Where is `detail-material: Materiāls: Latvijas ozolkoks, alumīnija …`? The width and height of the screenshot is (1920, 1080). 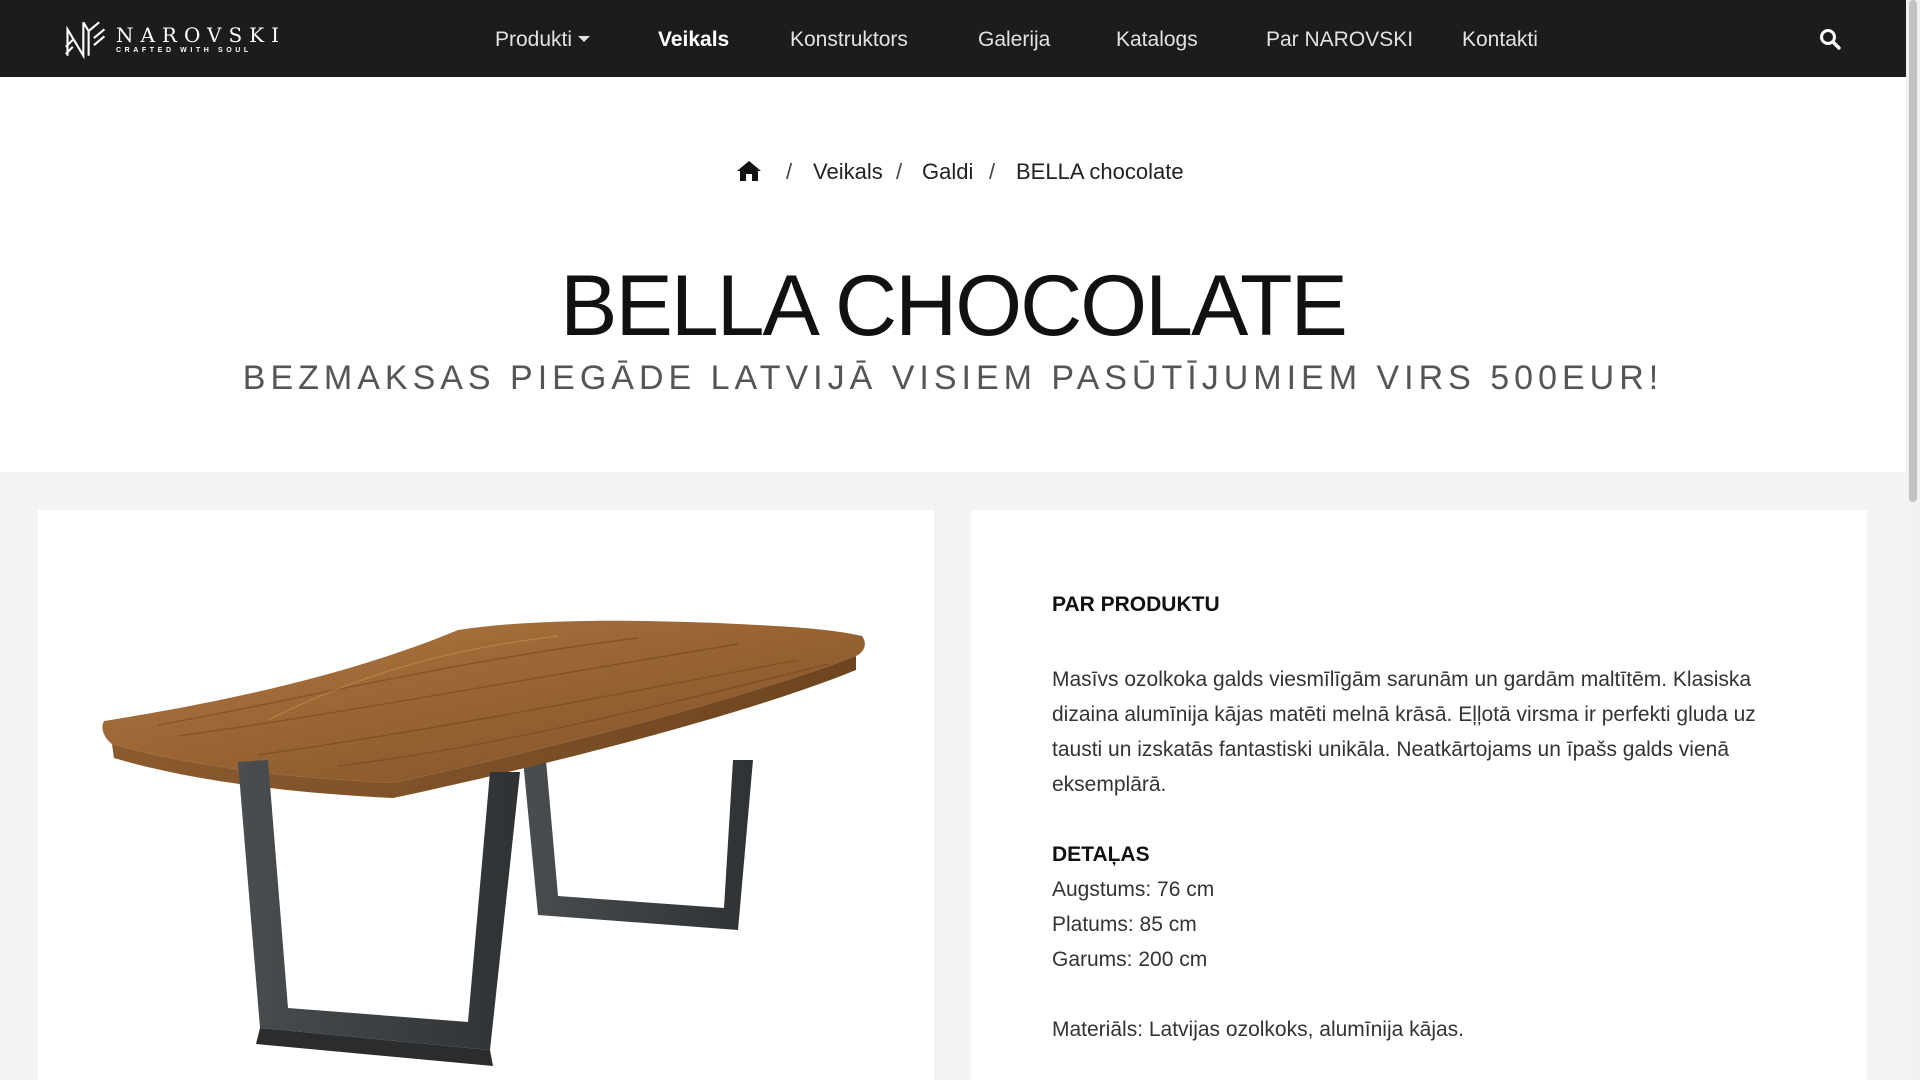
detail-material: Materiāls: Latvijas ozolkoks, alumīnija … is located at coordinates (1258, 1029).